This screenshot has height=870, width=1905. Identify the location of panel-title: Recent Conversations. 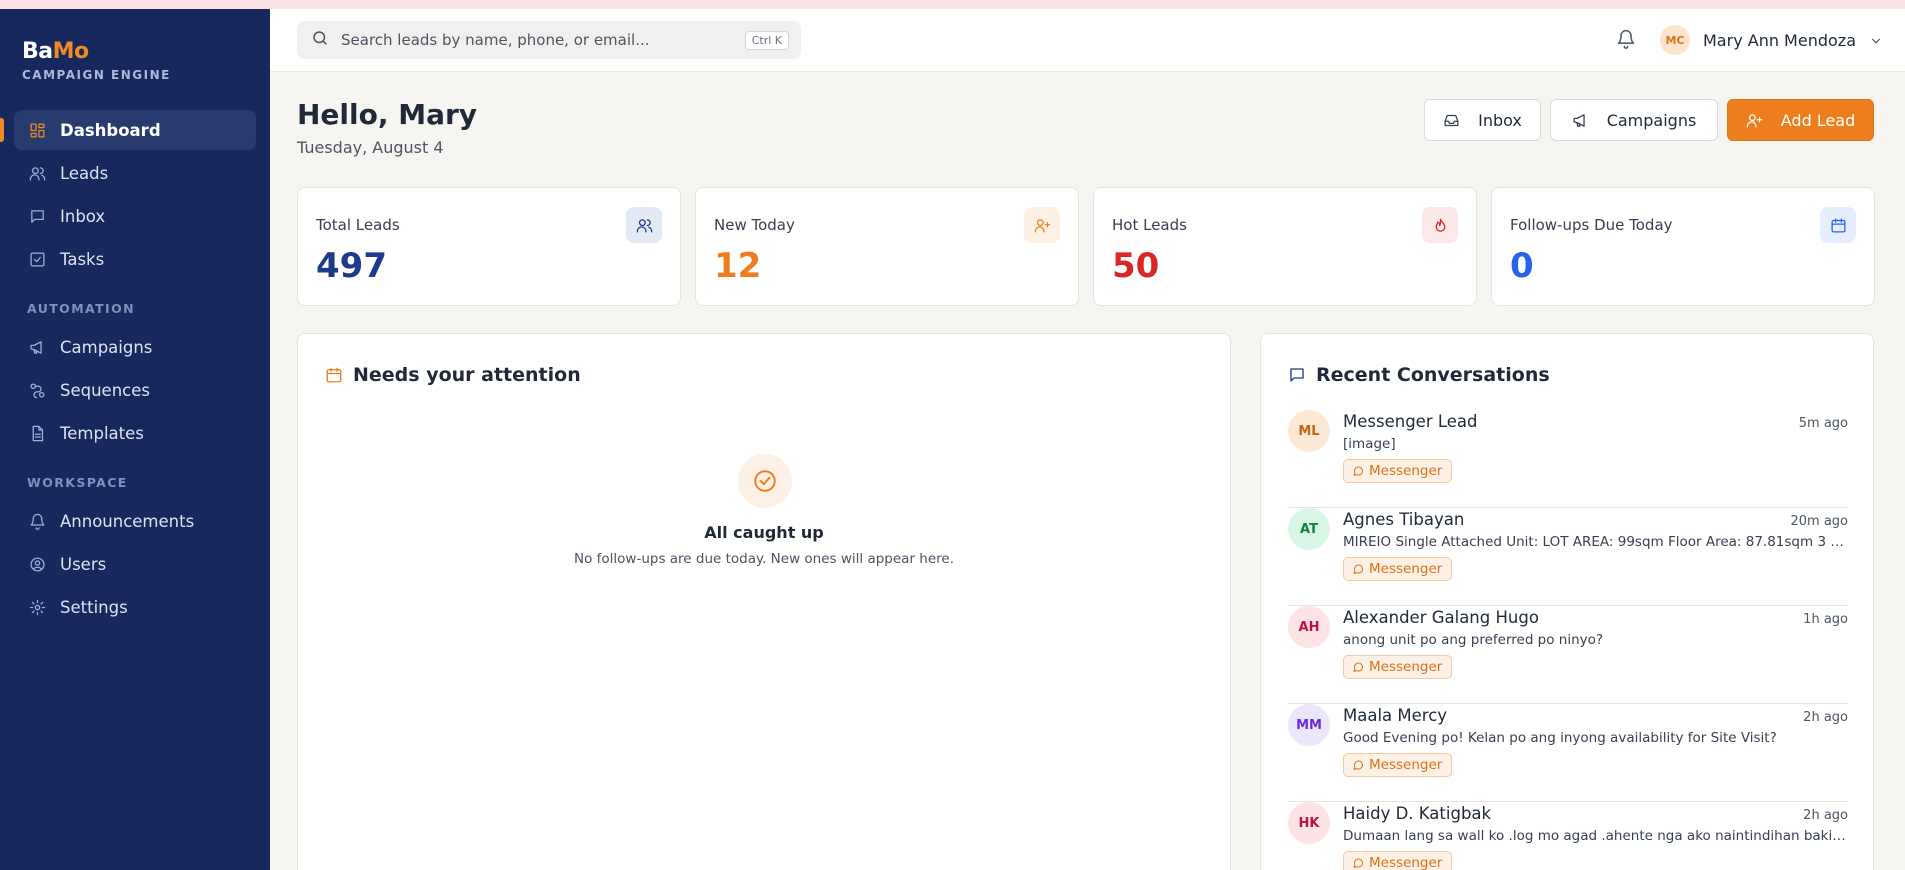
(1419, 375).